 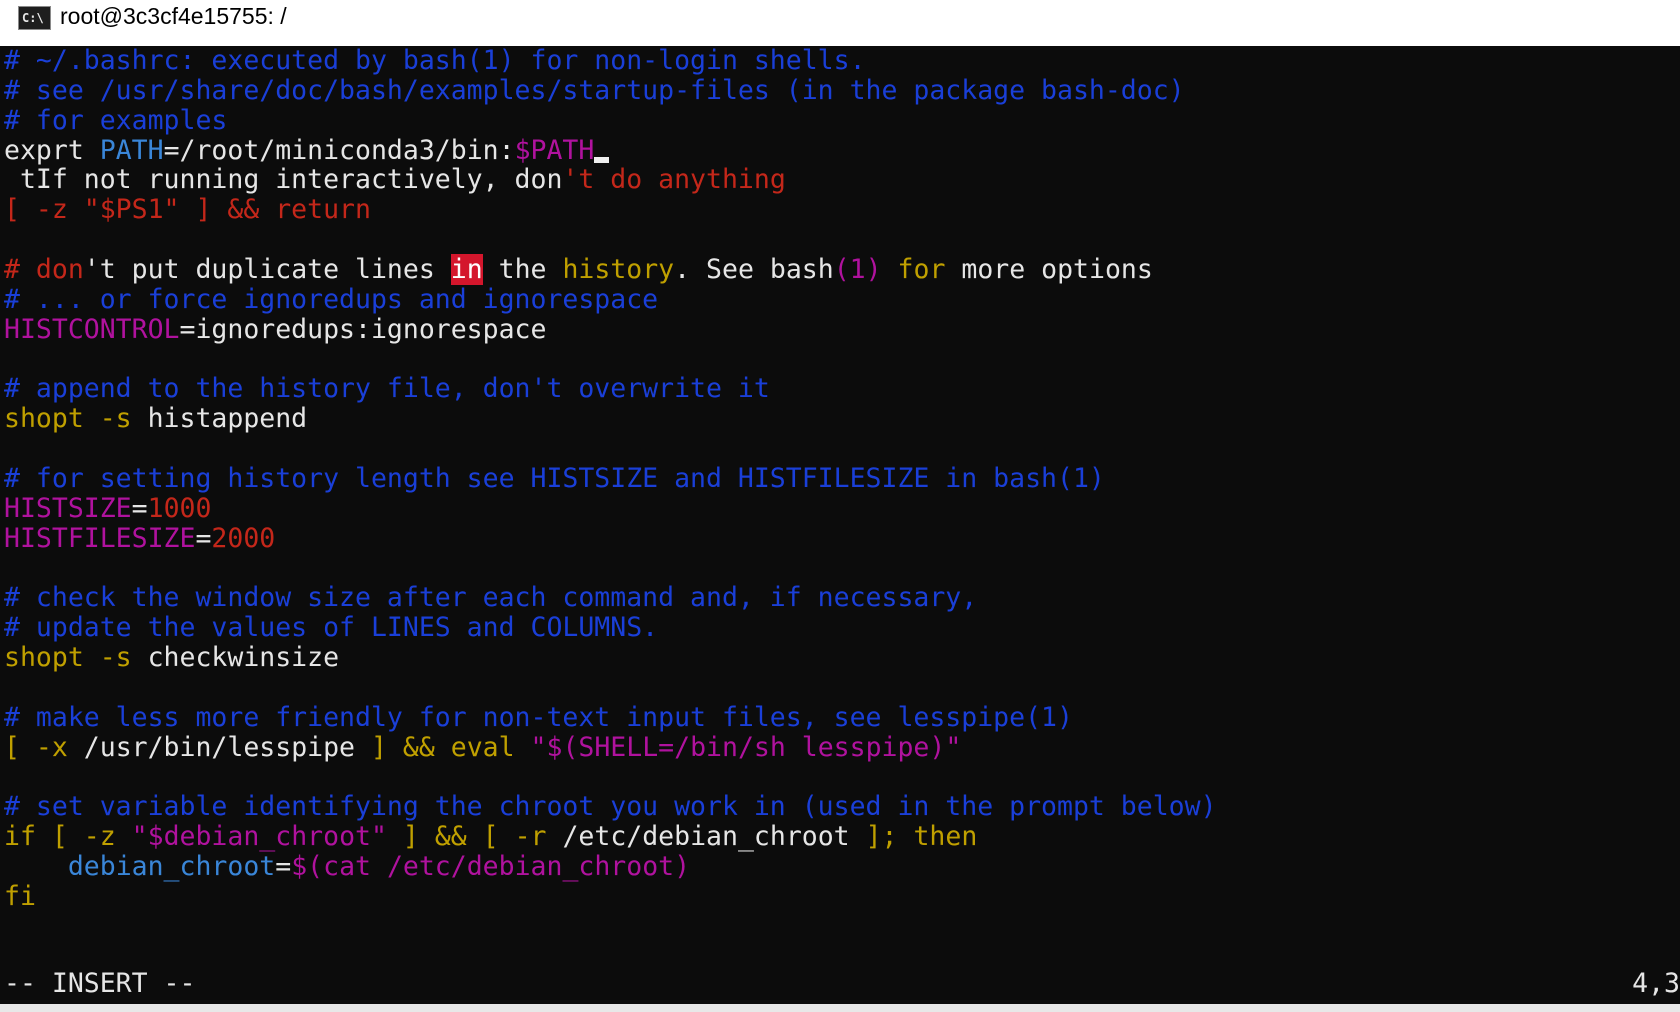 I want to click on code-token: ] && eval, so click(x=442, y=747).